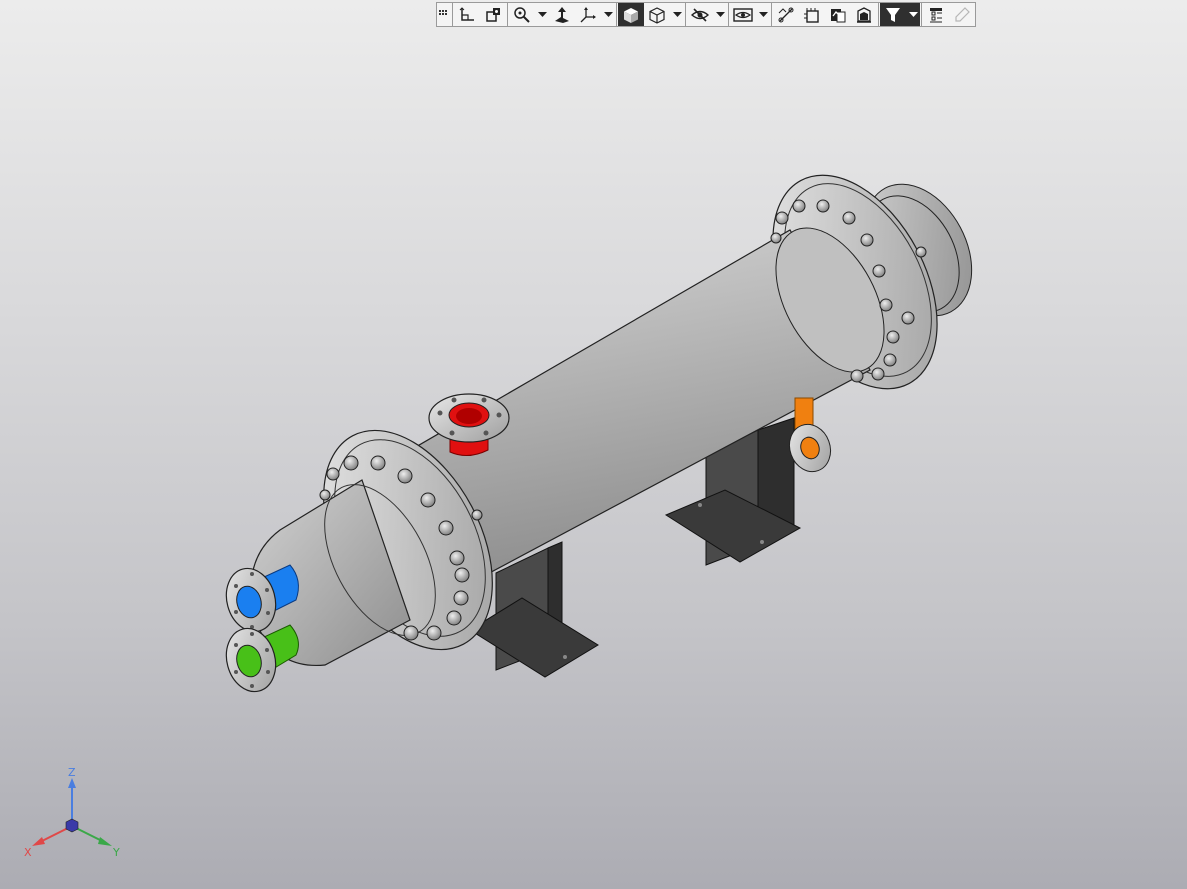 Image resolution: width=1187 pixels, height=889 pixels. I want to click on appearance-icon, so click(838, 15).